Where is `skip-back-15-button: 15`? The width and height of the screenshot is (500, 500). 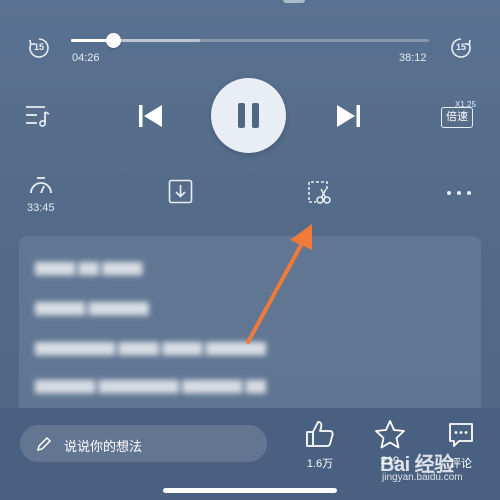
skip-back-15-button: 15 is located at coordinates (39, 48).